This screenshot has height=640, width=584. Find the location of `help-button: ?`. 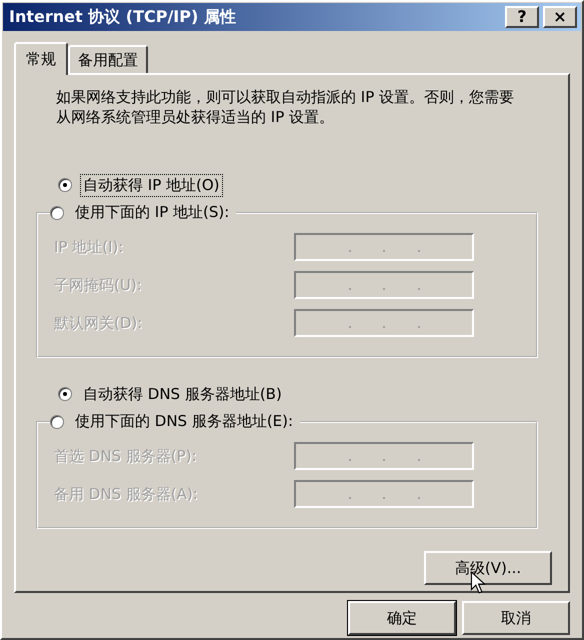

help-button: ? is located at coordinates (522, 17).